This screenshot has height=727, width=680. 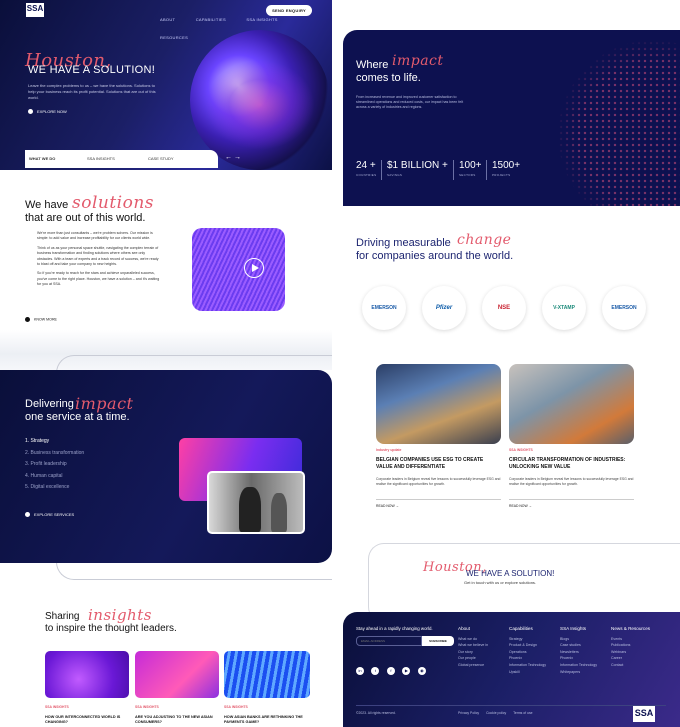 What do you see at coordinates (438, 641) in the screenshot?
I see `subscribe-button: SUBSCRIBE` at bounding box center [438, 641].